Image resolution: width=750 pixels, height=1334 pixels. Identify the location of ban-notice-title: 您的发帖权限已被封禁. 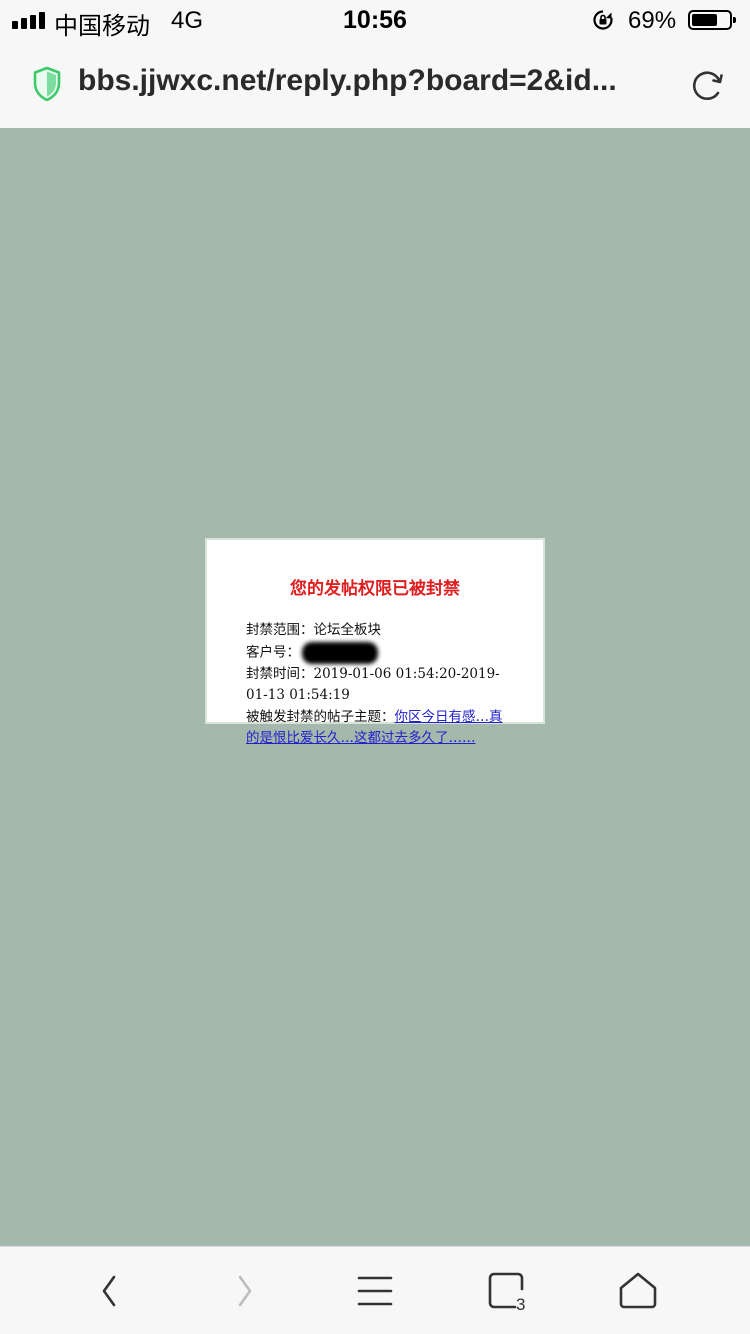
(375, 589).